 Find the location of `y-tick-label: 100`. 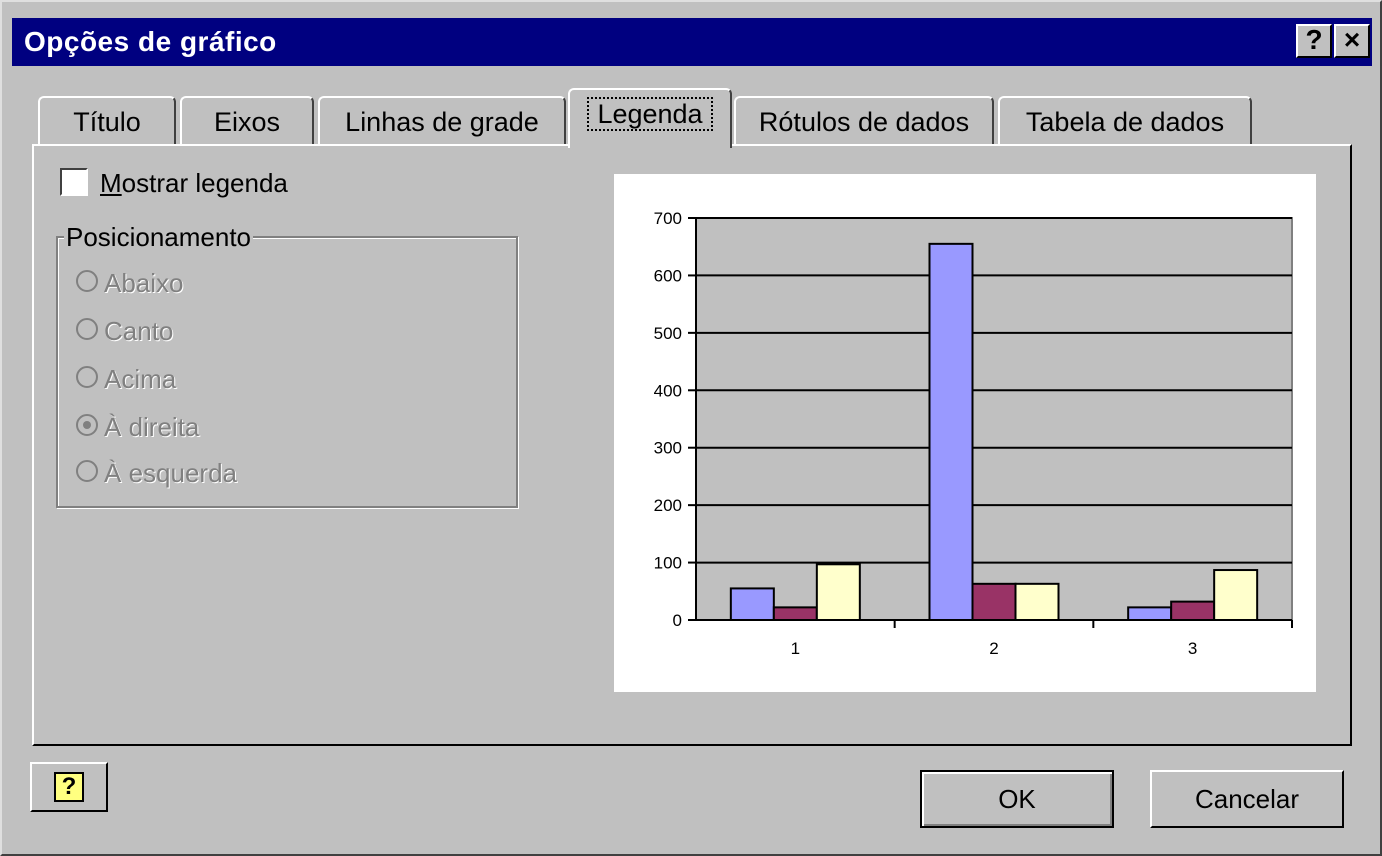

y-tick-label: 100 is located at coordinates (668, 563).